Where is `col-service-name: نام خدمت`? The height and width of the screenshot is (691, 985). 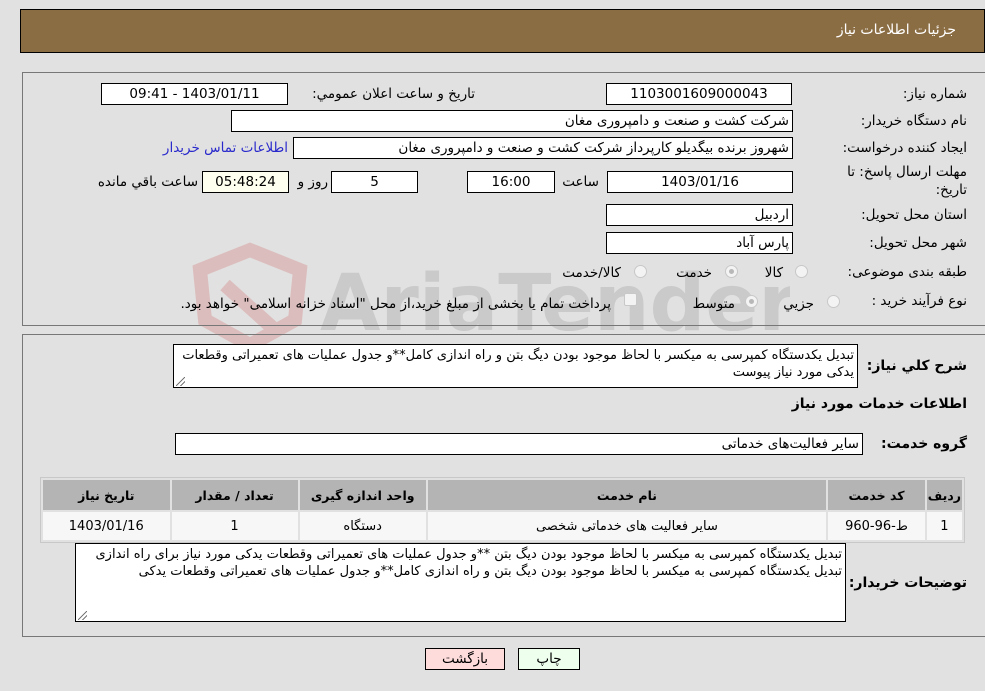
col-service-name: نام خدمت is located at coordinates (627, 495).